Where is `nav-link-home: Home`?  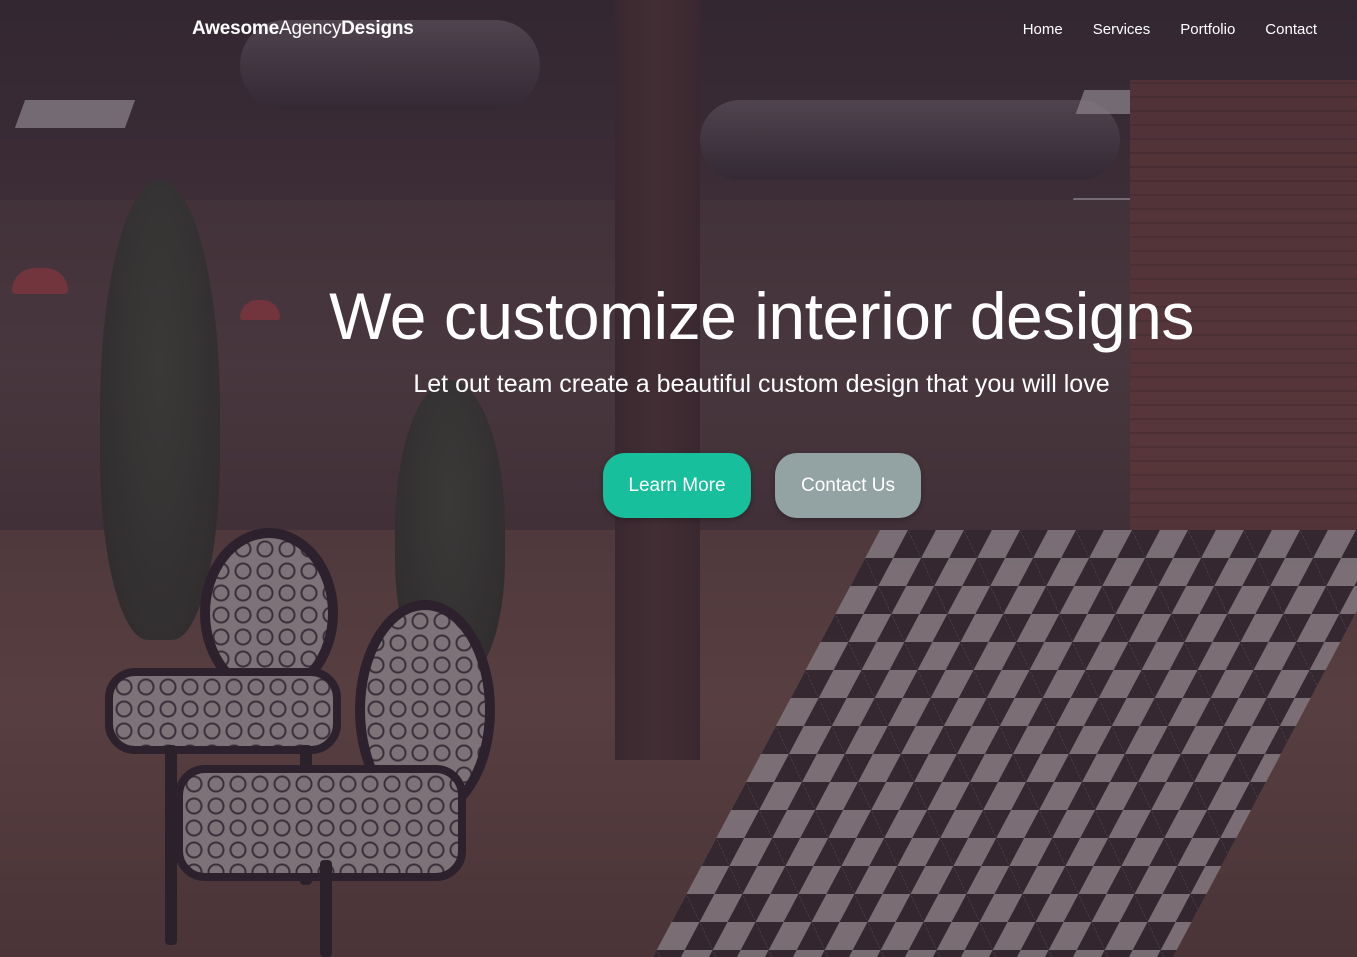
nav-link-home: Home is located at coordinates (1043, 29).